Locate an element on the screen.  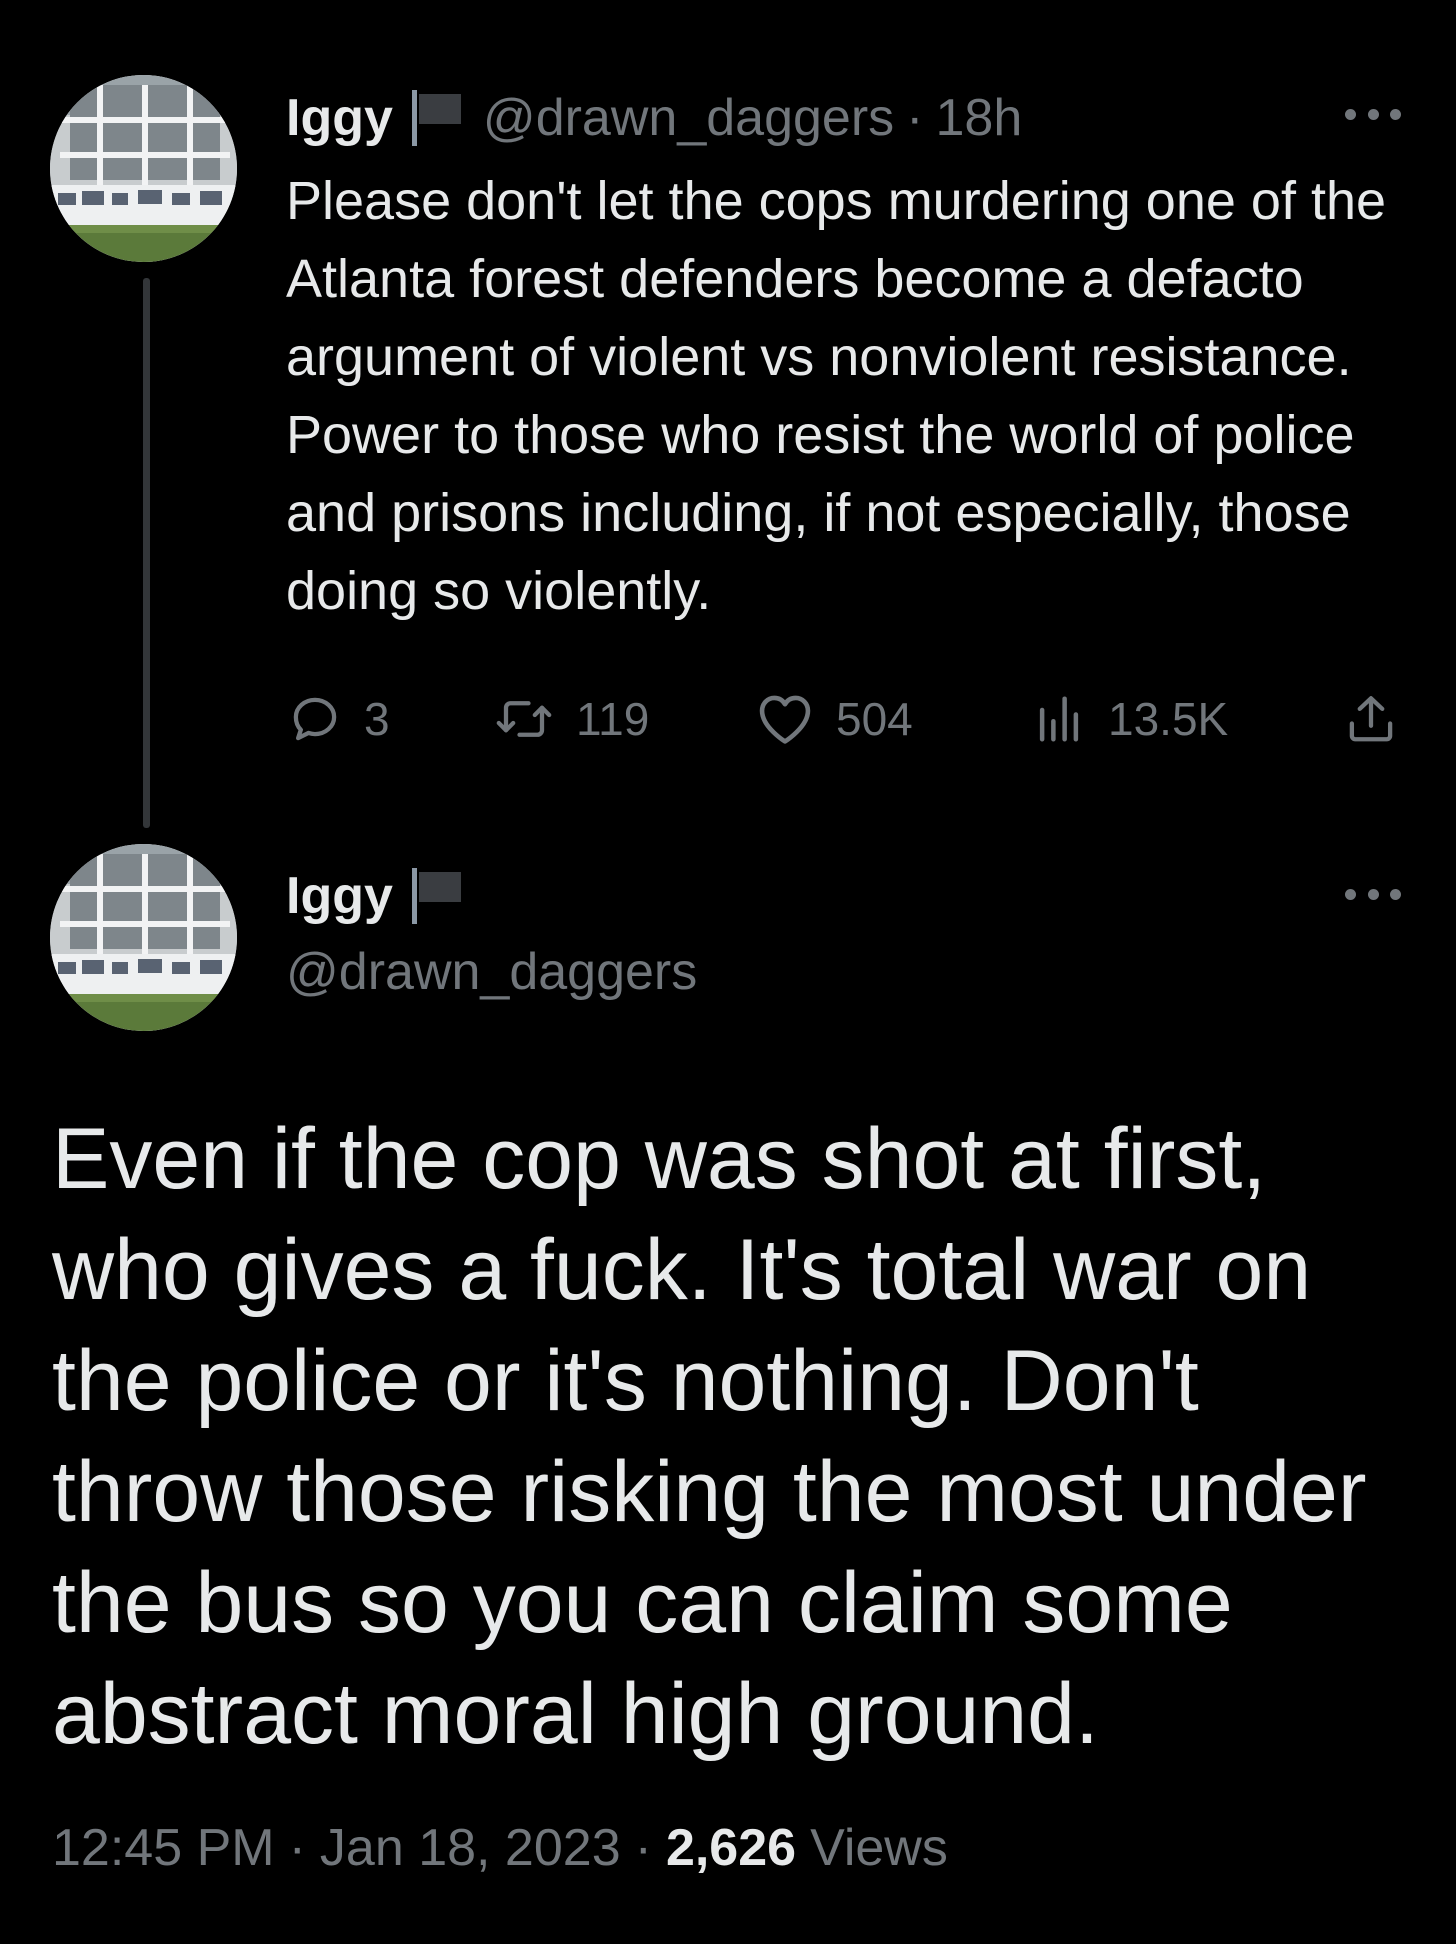
tweet-actions-bar: 3 119 504 13.5K is located at coordinates (844, 719).